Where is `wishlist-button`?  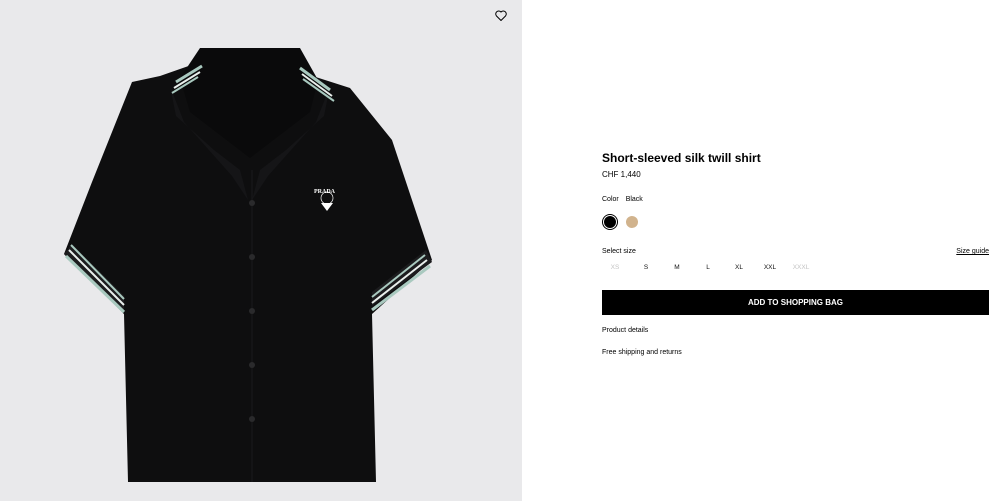
wishlist-button is located at coordinates (501, 15).